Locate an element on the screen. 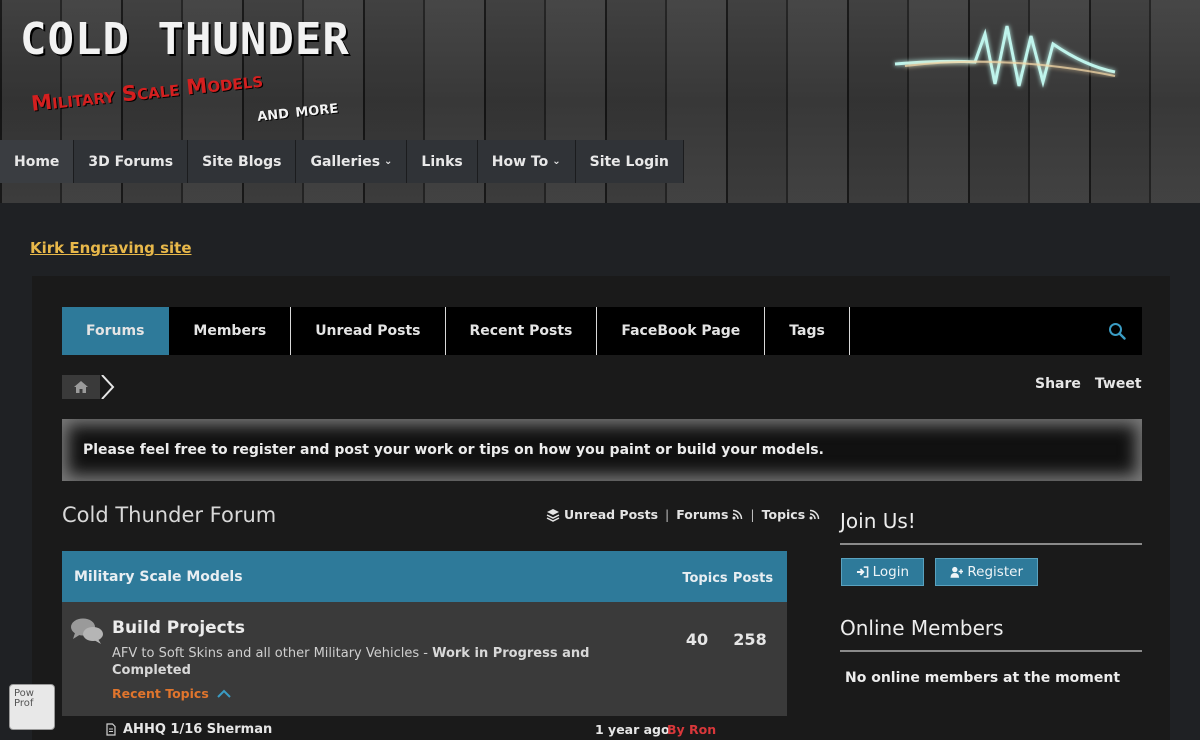 Image resolution: width=1200 pixels, height=740 pixels. breadcrumb is located at coordinates (89, 387).